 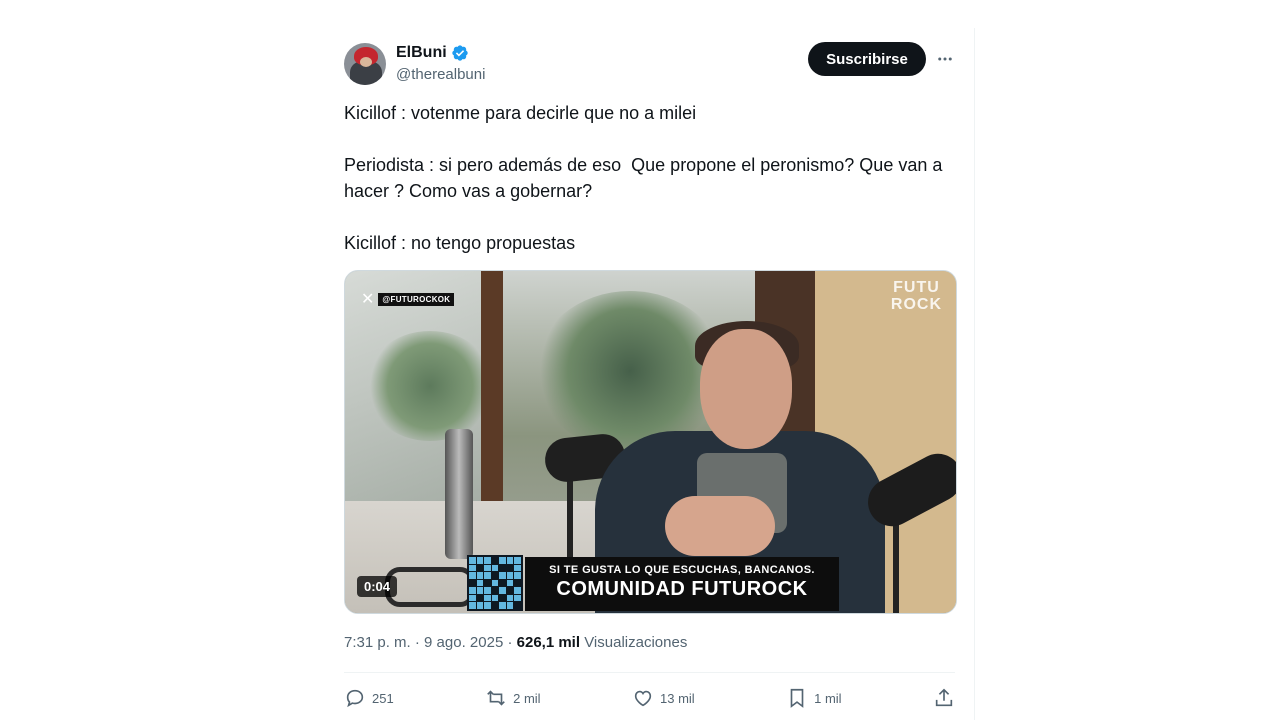 What do you see at coordinates (421, 53) in the screenshot?
I see `author-display-name: ElBuni` at bounding box center [421, 53].